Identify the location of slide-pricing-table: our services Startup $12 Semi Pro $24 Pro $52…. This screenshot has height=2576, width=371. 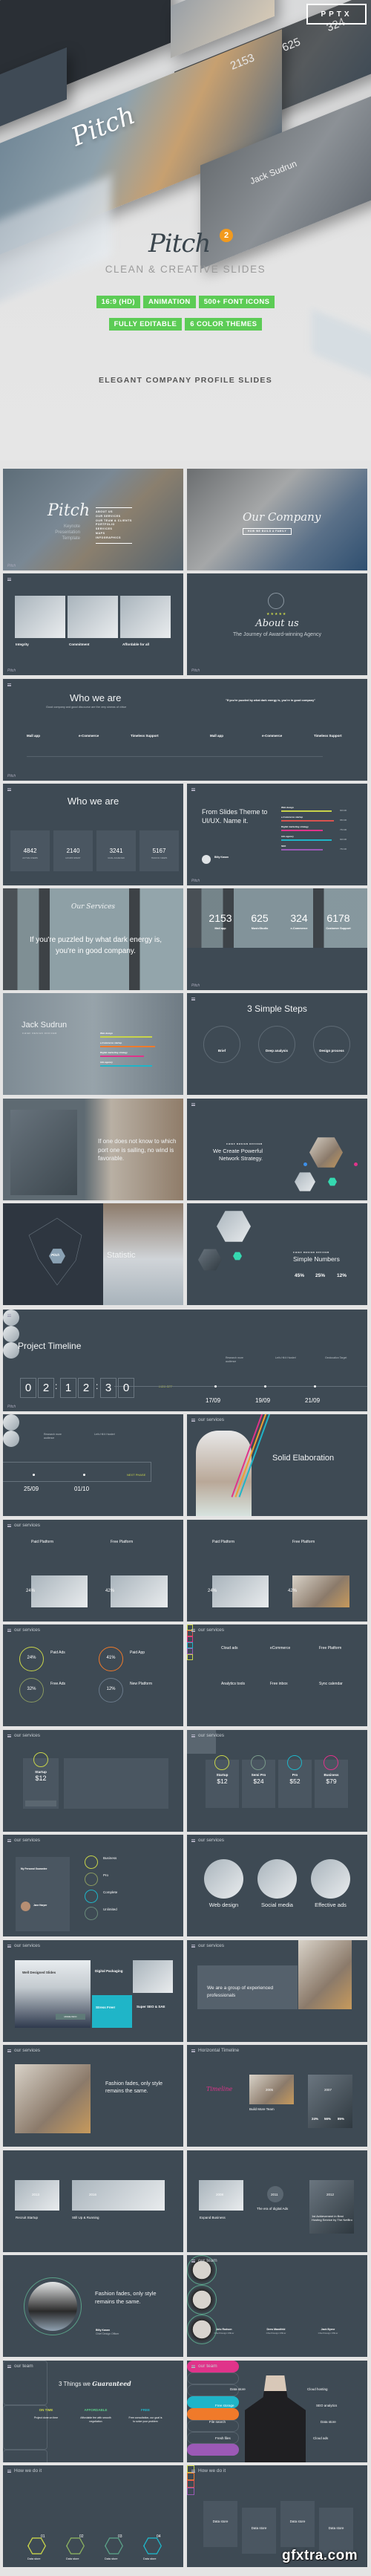
(277, 1781).